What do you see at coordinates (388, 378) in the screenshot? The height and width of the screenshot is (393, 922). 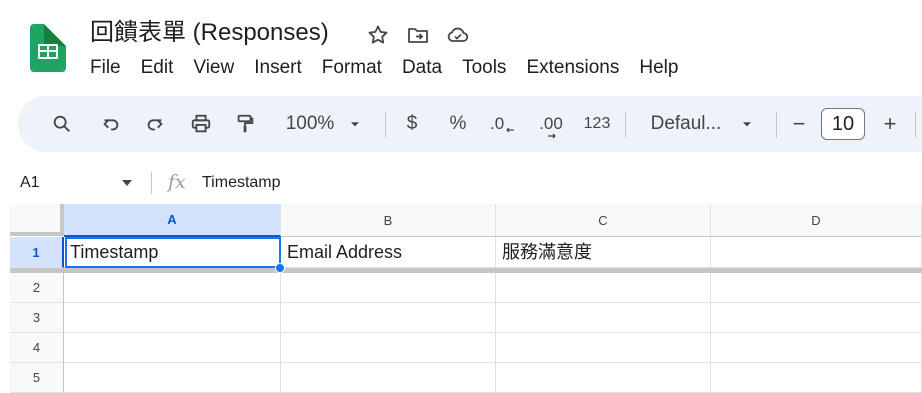 I see `cell-b5` at bounding box center [388, 378].